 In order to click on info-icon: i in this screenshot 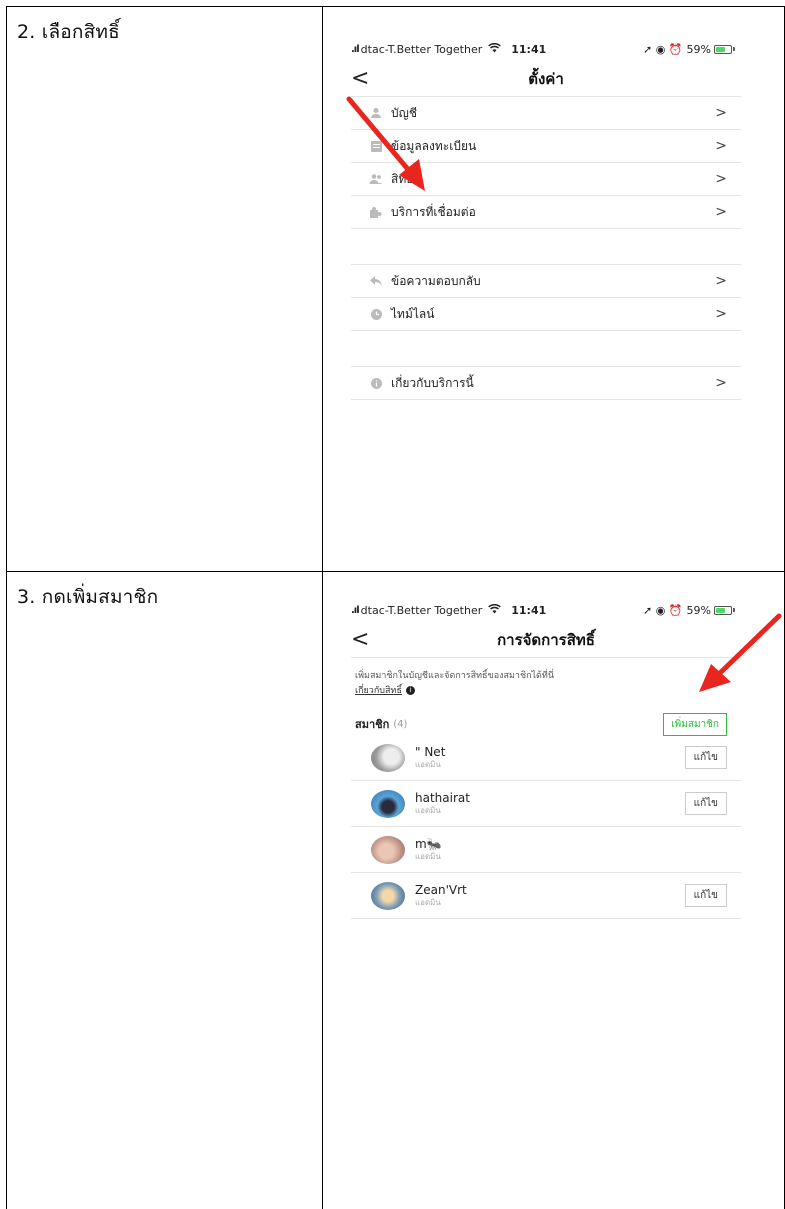, I will do `click(410, 690)`.